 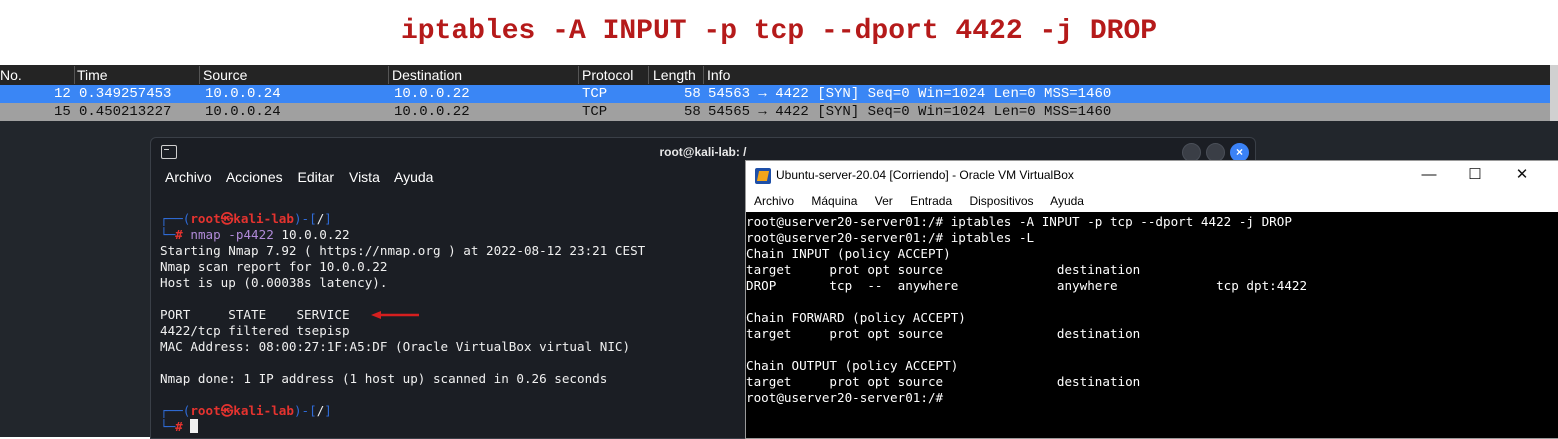 What do you see at coordinates (845, 397) in the screenshot?
I see `console-line: root@userver20-server01:/#` at bounding box center [845, 397].